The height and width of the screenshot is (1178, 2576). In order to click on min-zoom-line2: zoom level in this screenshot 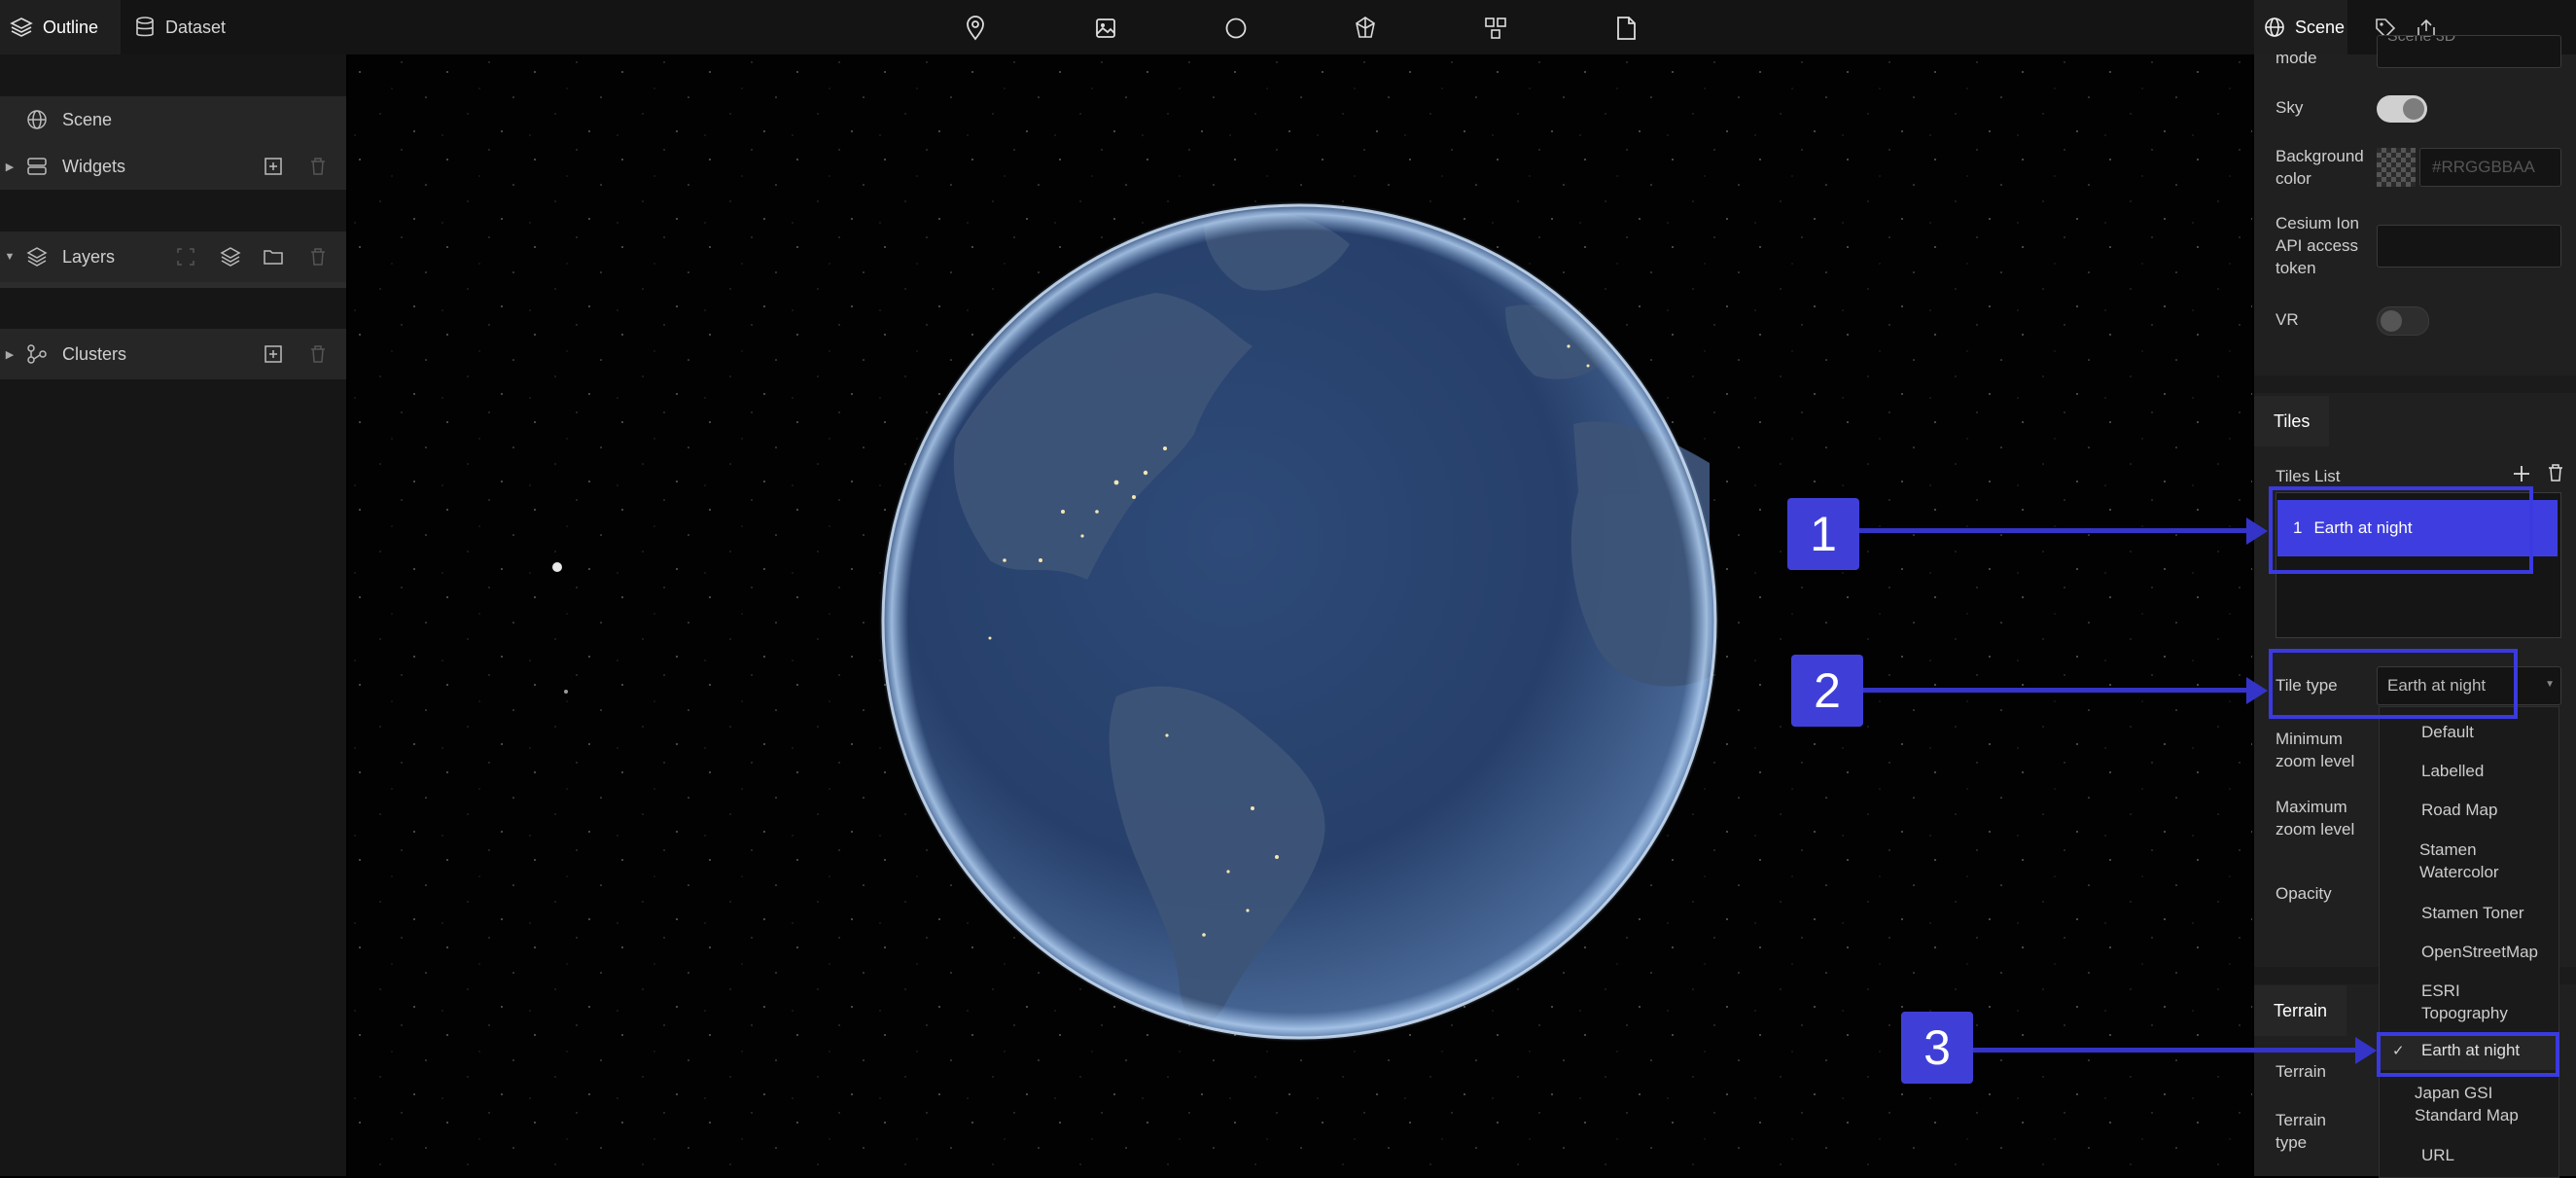, I will do `click(2316, 761)`.